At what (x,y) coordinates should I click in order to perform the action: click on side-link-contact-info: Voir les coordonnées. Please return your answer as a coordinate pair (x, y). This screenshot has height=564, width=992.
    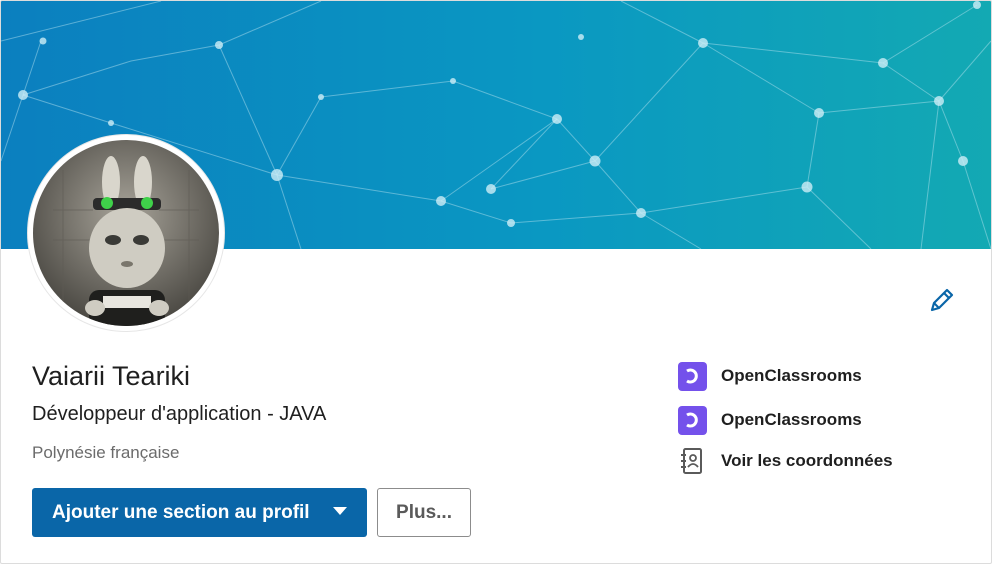
    Looking at the image, I should click on (785, 461).